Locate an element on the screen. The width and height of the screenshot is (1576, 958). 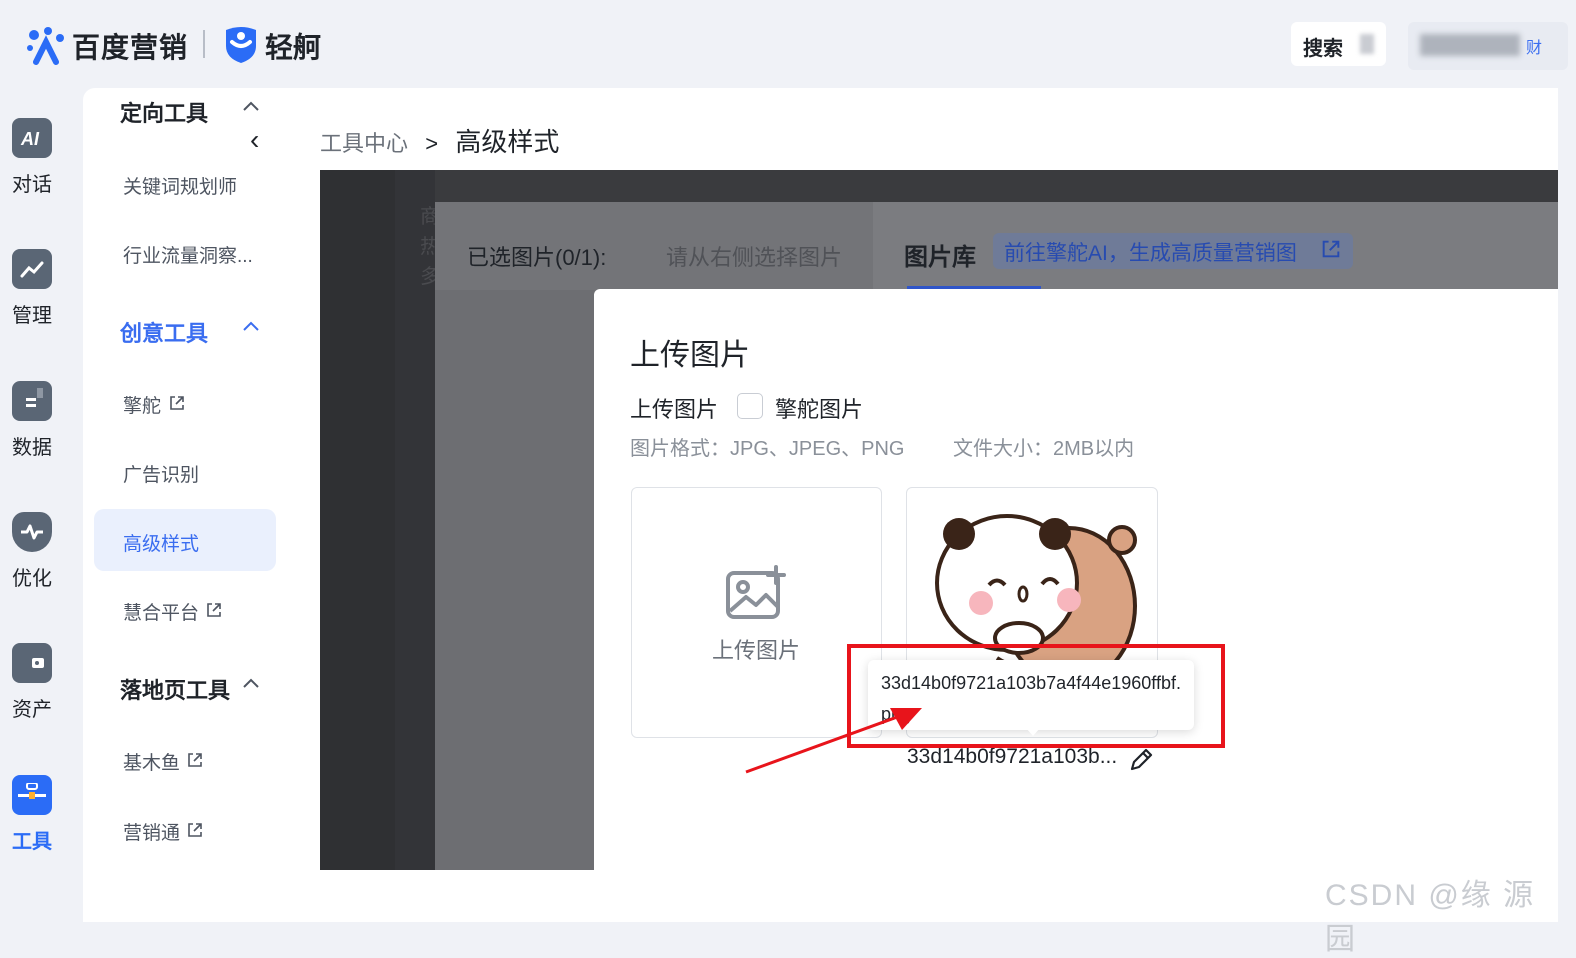
rail-label: 管理 is located at coordinates (32, 316).